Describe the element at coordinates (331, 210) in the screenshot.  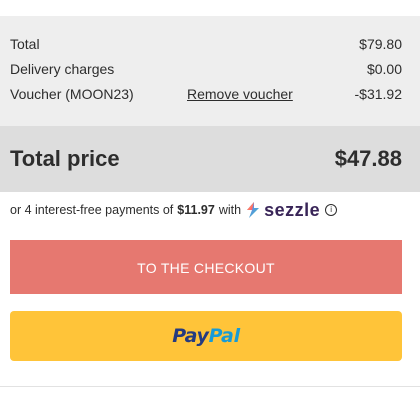
I see `info-icon: i` at that location.